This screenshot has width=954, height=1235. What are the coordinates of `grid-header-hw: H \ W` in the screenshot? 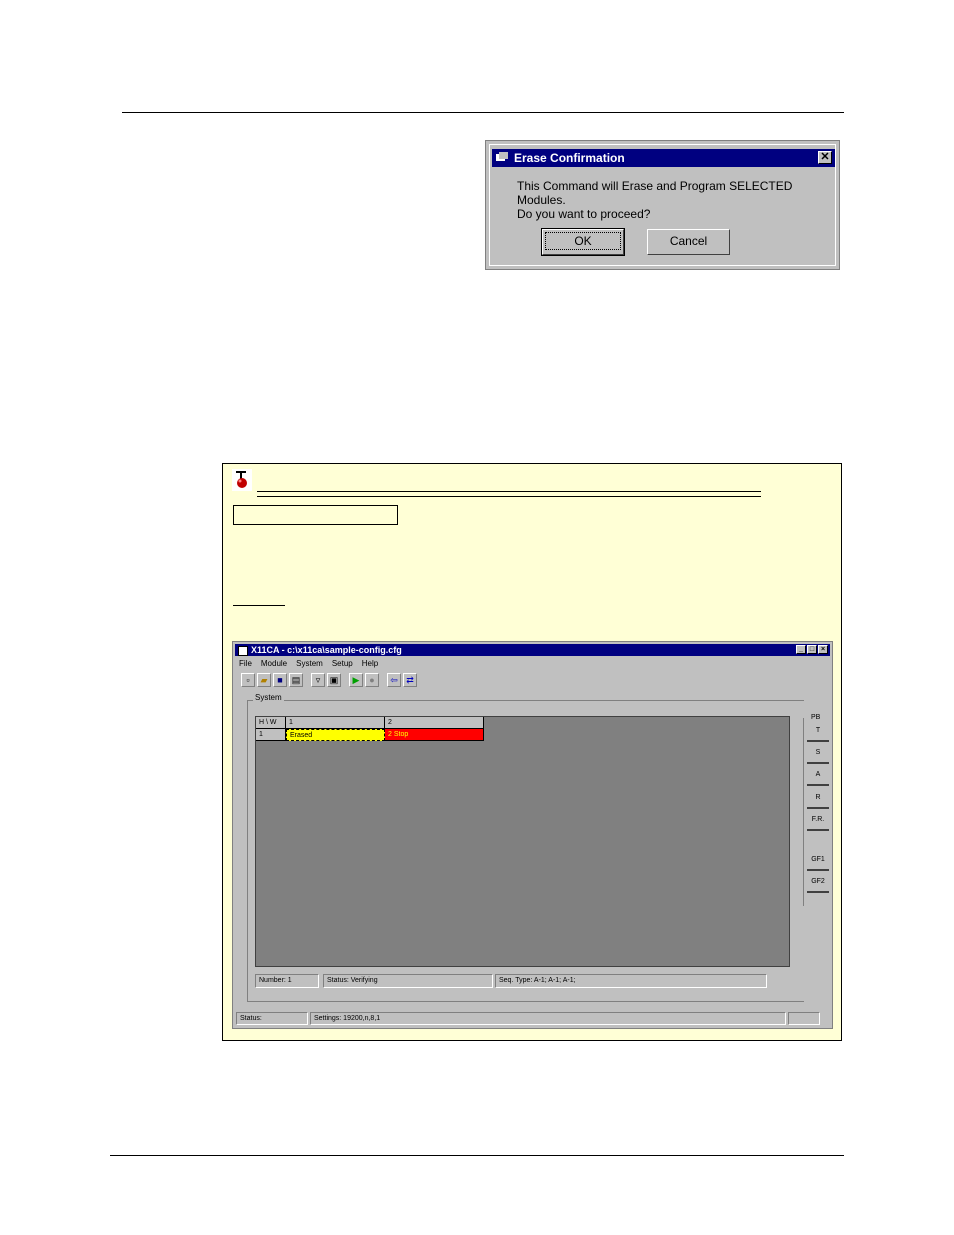 It's located at (271, 723).